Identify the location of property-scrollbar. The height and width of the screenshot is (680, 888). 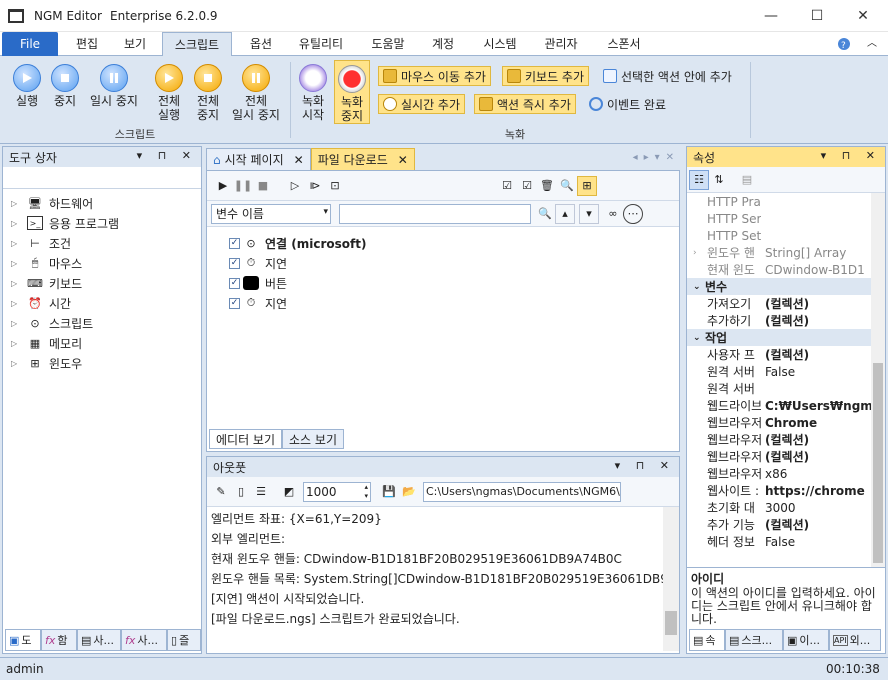
(878, 380).